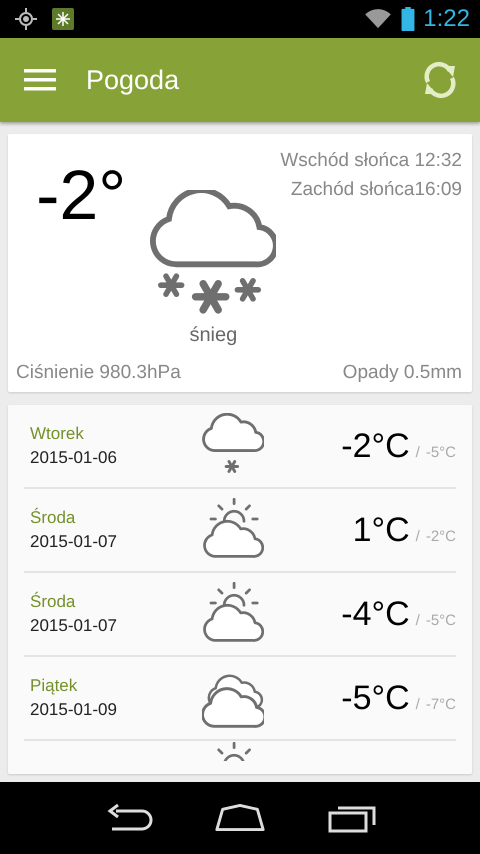 This screenshot has height=854, width=480. What do you see at coordinates (378, 19) in the screenshot?
I see `wifi-icon` at bounding box center [378, 19].